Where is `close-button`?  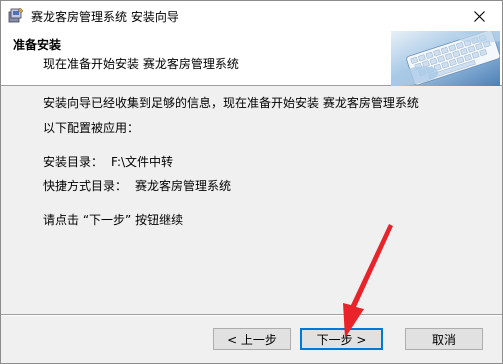
close-button is located at coordinates (479, 16).